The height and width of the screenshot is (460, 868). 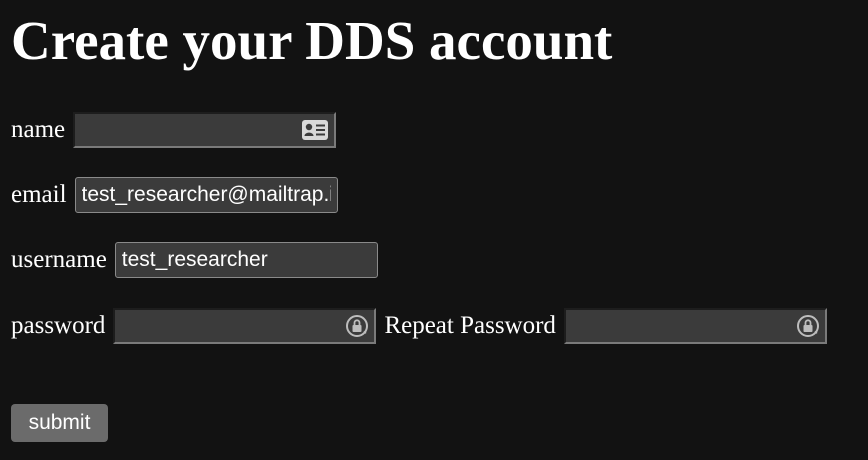 I want to click on repeat-password-field, so click(x=695, y=326).